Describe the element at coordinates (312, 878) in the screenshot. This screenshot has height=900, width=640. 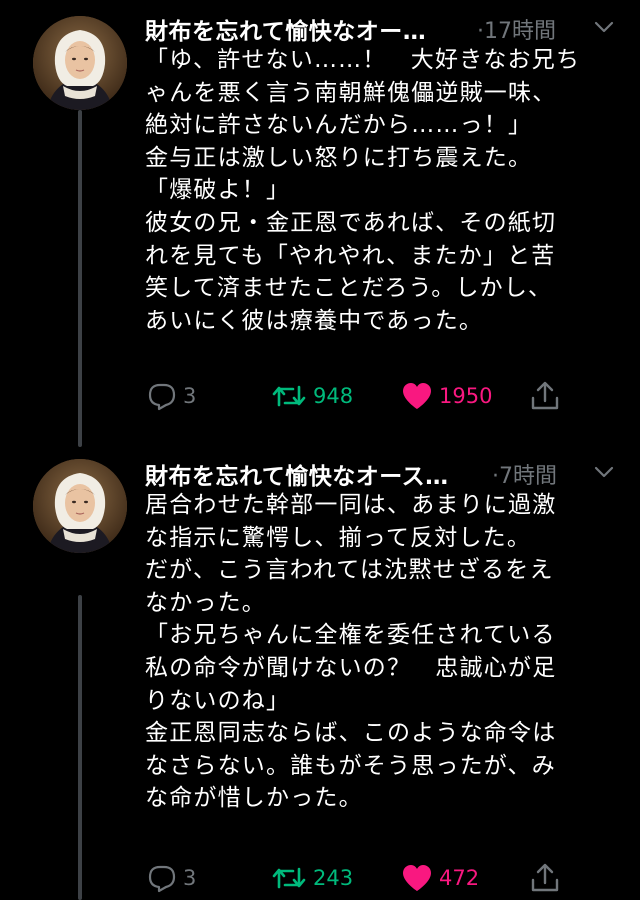
I see `retweet-button: 243` at that location.